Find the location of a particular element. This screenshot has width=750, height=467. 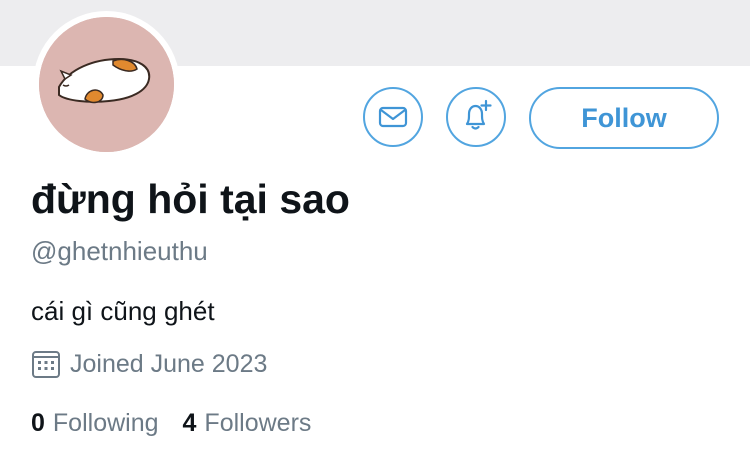

user-handle: @ghetnhieuthu is located at coordinates (119, 251).